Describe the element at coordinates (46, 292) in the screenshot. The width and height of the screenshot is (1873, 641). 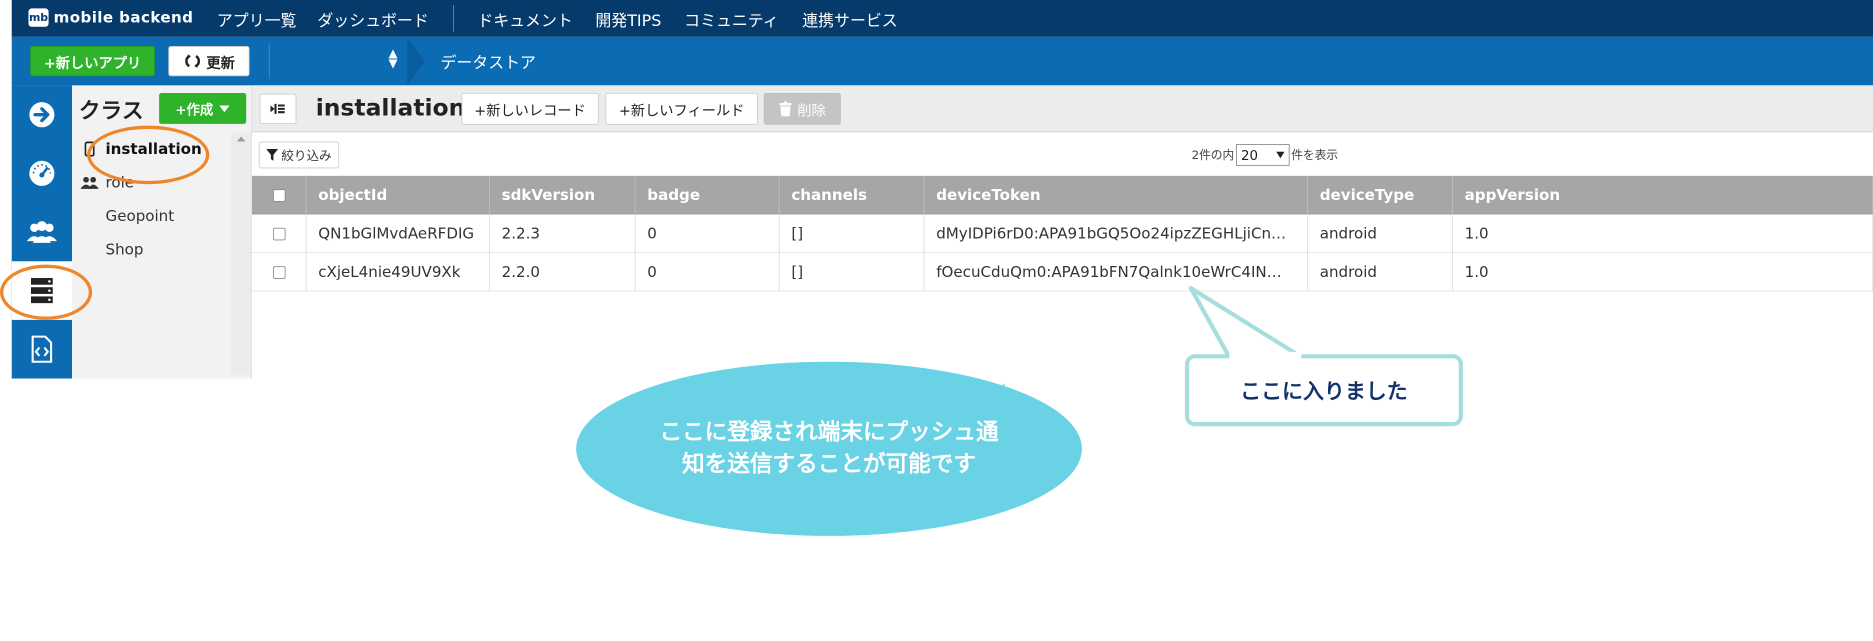
I see `highlight-ring-datastore` at that location.